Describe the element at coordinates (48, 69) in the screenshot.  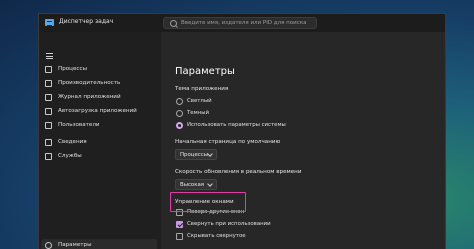
I see `processes-icon` at that location.